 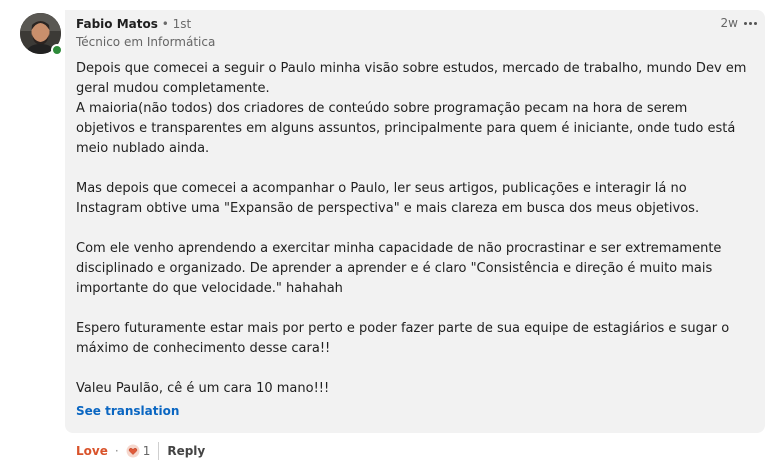 I want to click on comment-actions: Love · 1 Reply, so click(x=140, y=451).